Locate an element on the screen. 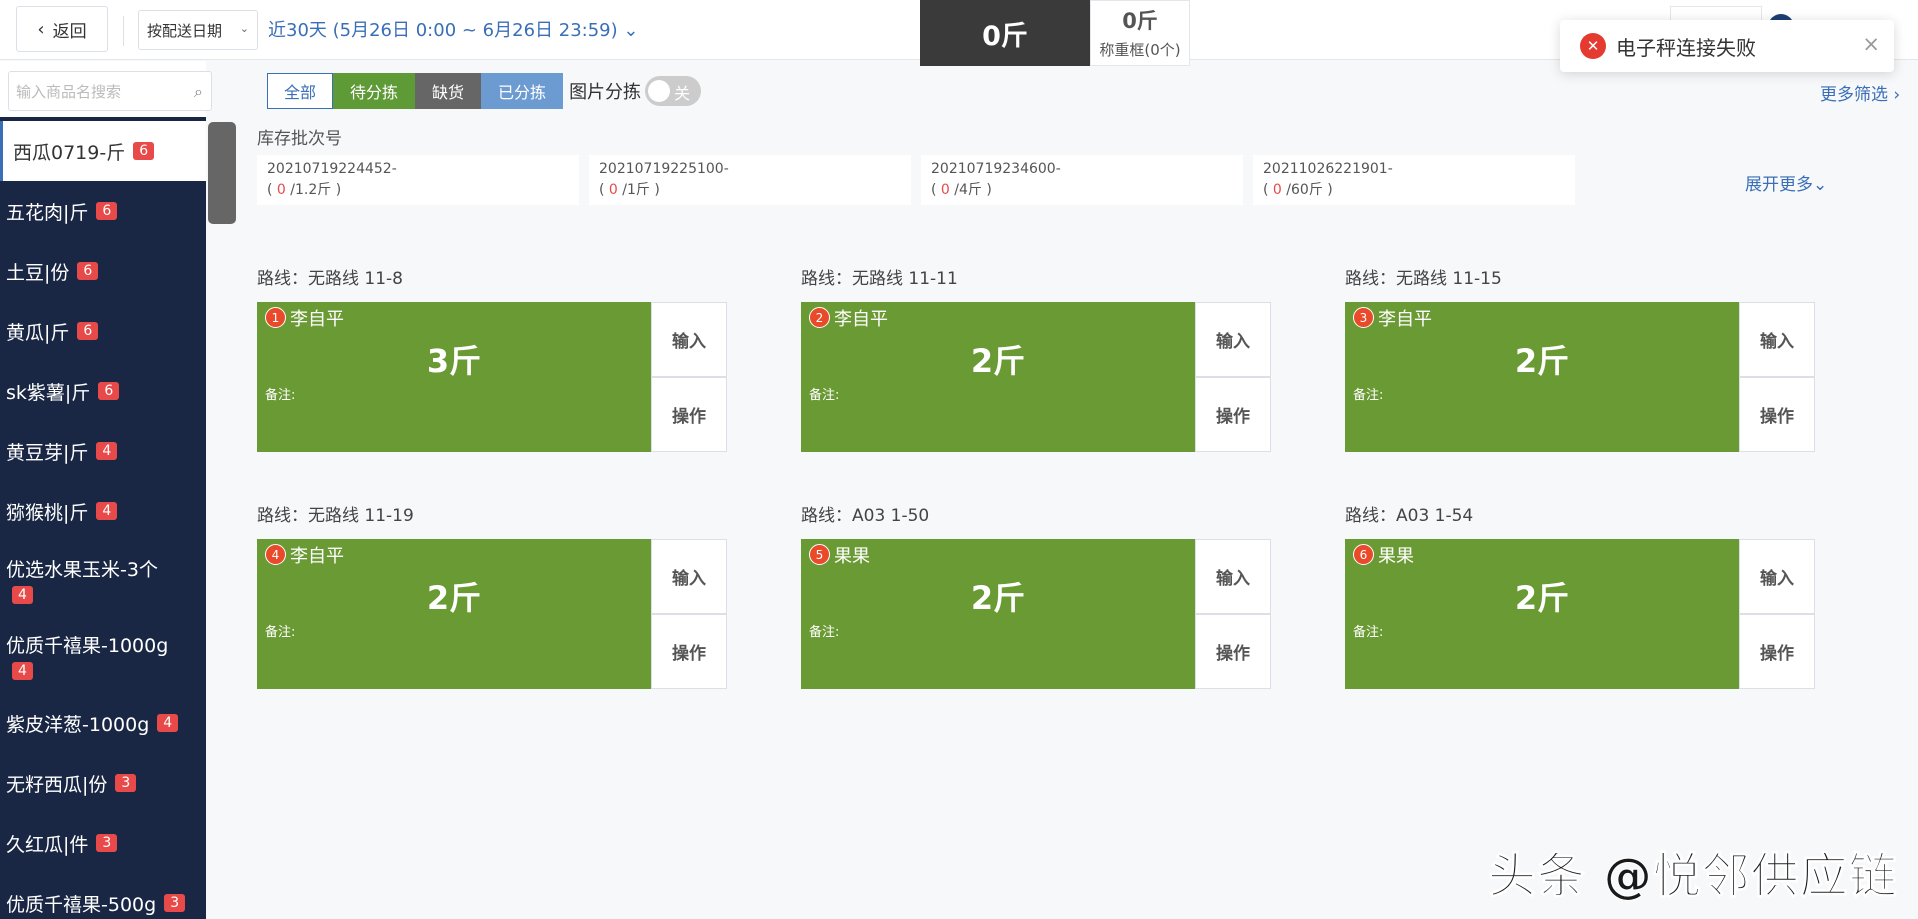 Image resolution: width=1918 pixels, height=919 pixels. more-filters-link: 更多筛选 › is located at coordinates (1860, 92).